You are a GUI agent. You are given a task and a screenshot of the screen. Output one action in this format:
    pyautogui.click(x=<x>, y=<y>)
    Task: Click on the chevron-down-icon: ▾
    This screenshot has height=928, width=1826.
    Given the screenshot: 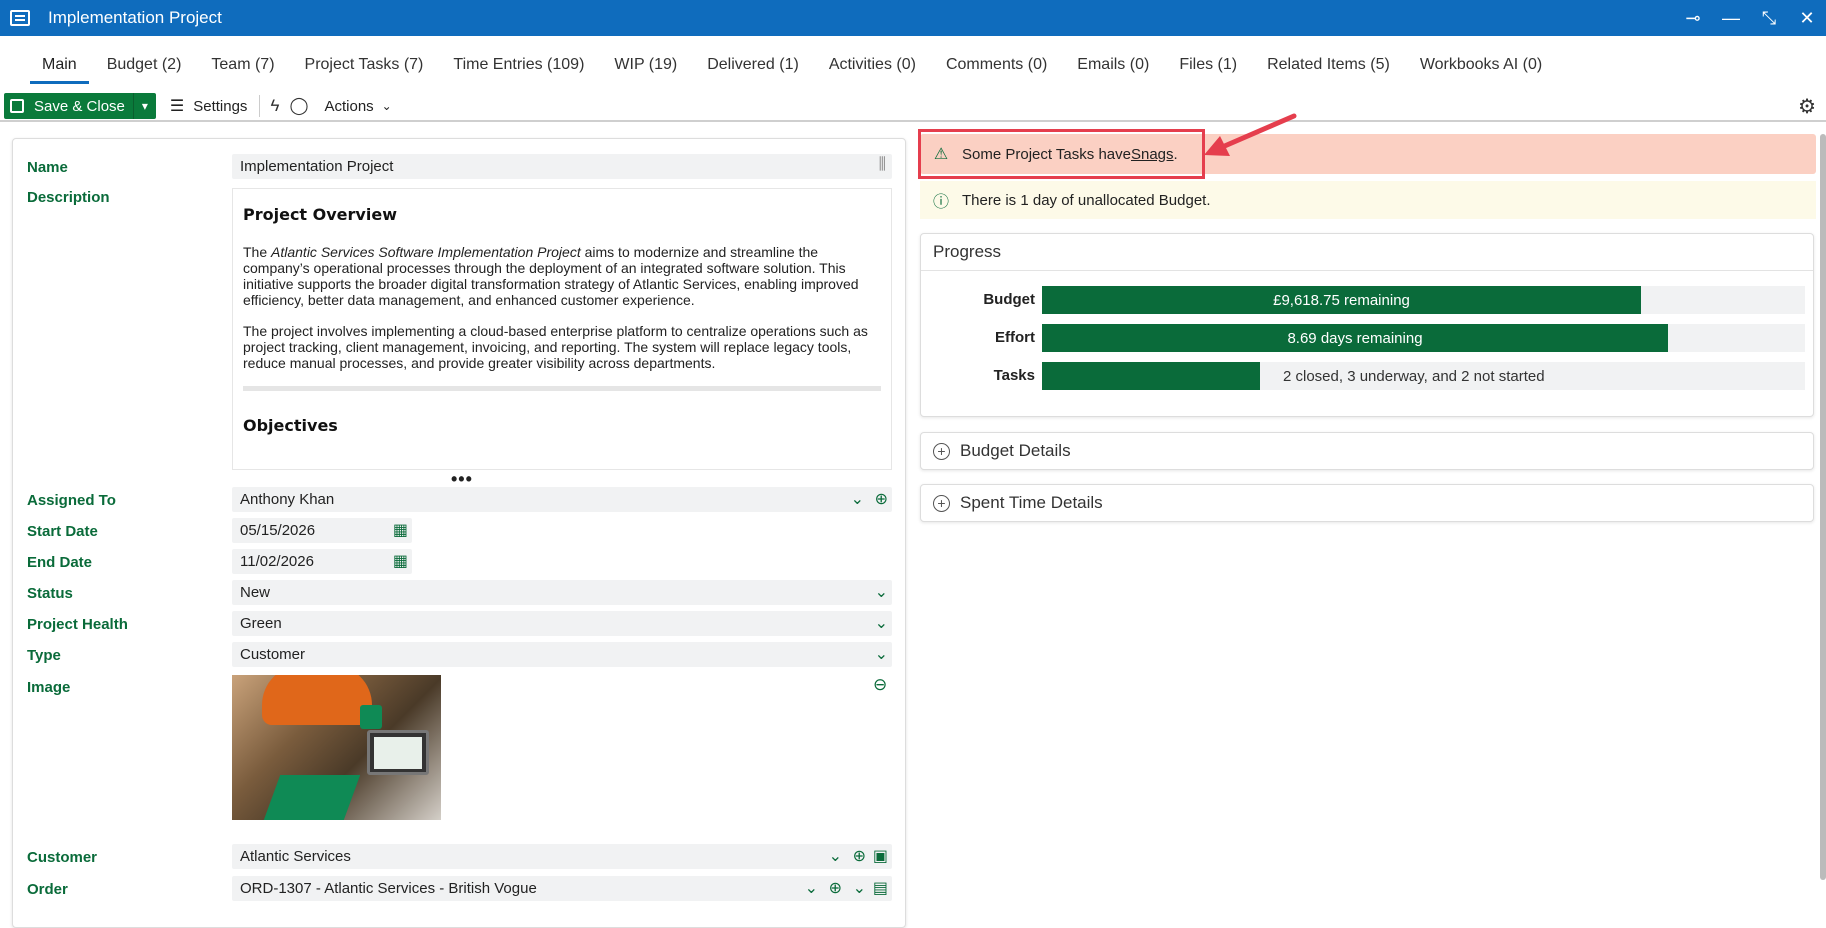 What is the action you would take?
    pyautogui.click(x=144, y=106)
    